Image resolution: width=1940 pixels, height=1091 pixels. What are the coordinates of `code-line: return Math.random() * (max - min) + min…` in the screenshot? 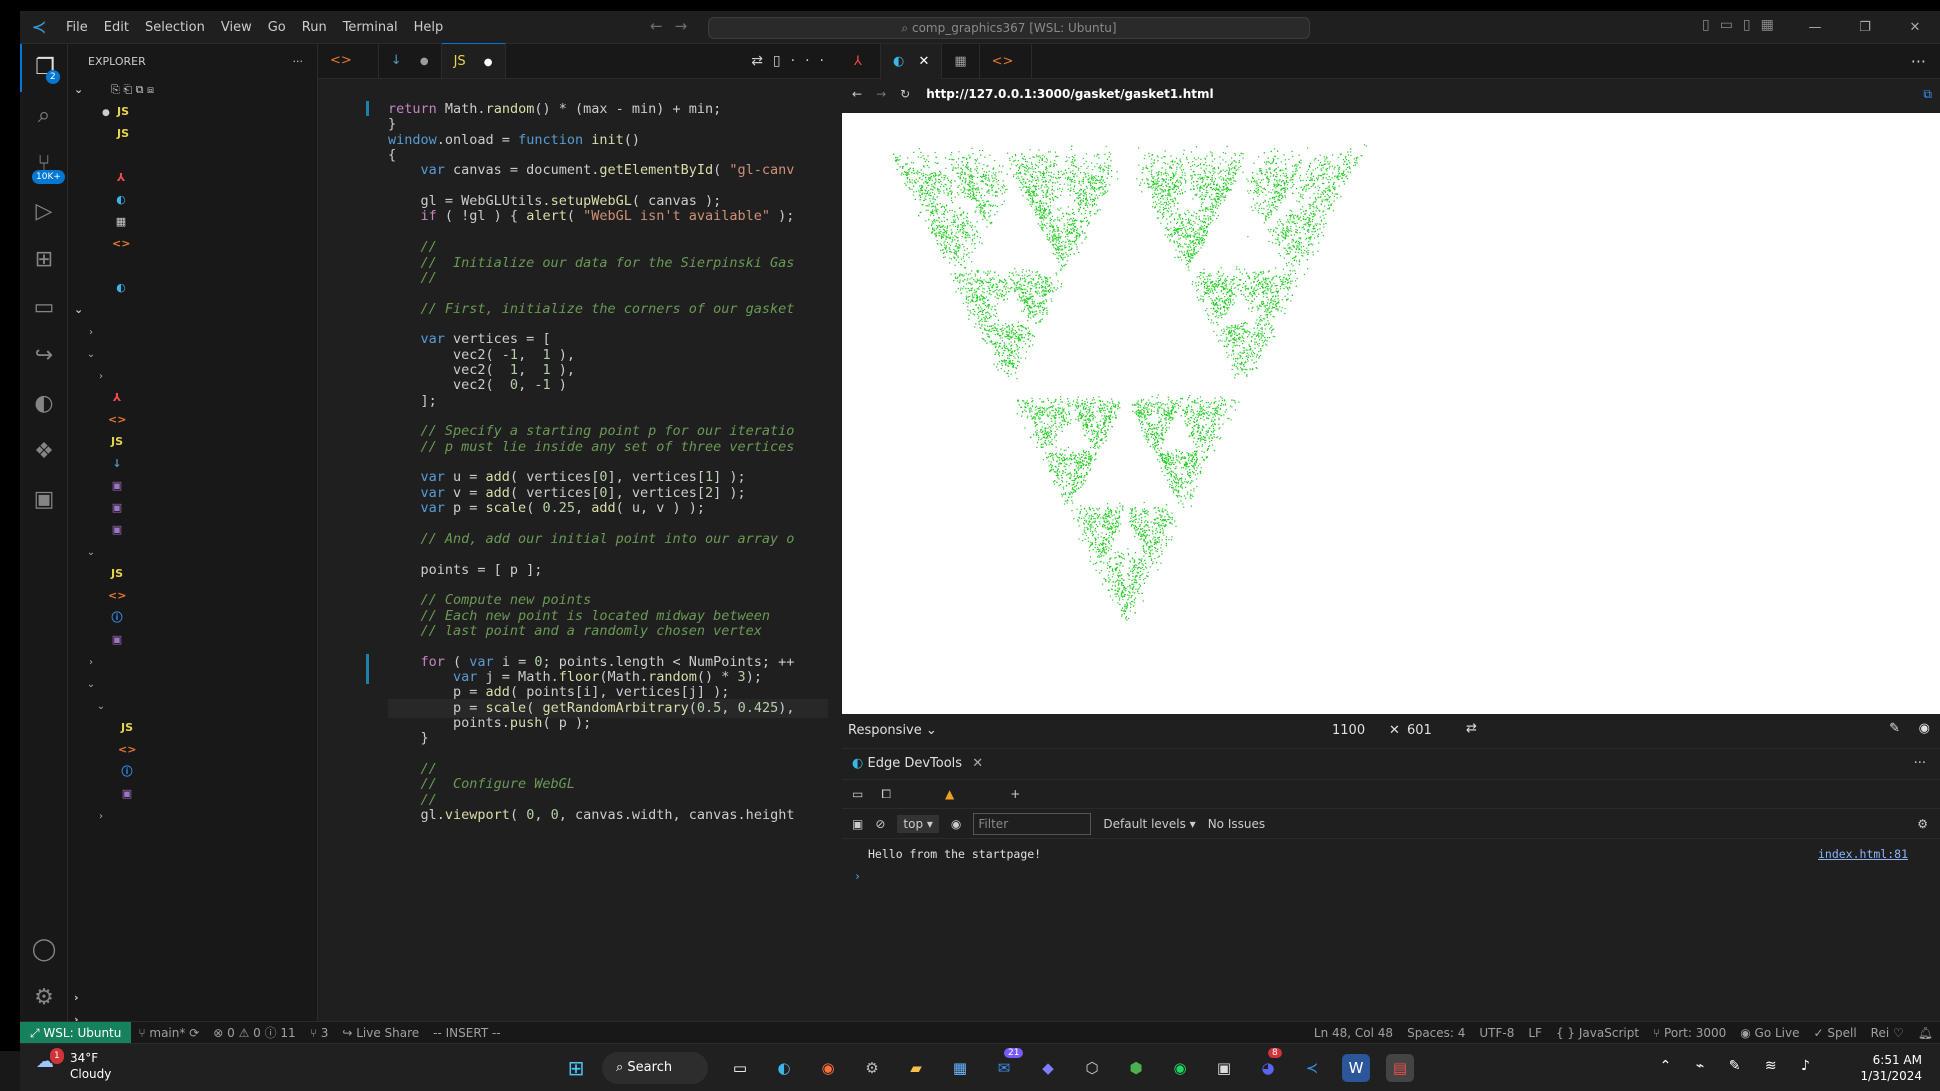 It's located at (554, 109).